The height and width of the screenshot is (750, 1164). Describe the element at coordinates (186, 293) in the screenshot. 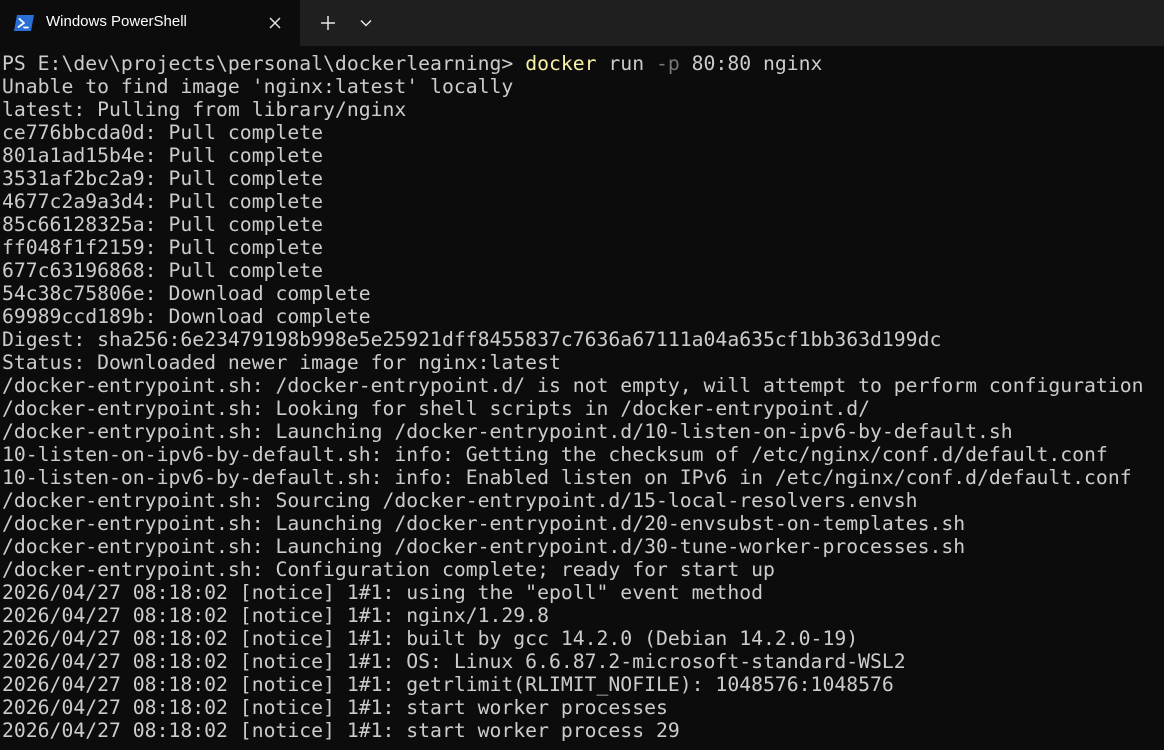

I see `output-line: 54c38c75806e: Download complete` at that location.